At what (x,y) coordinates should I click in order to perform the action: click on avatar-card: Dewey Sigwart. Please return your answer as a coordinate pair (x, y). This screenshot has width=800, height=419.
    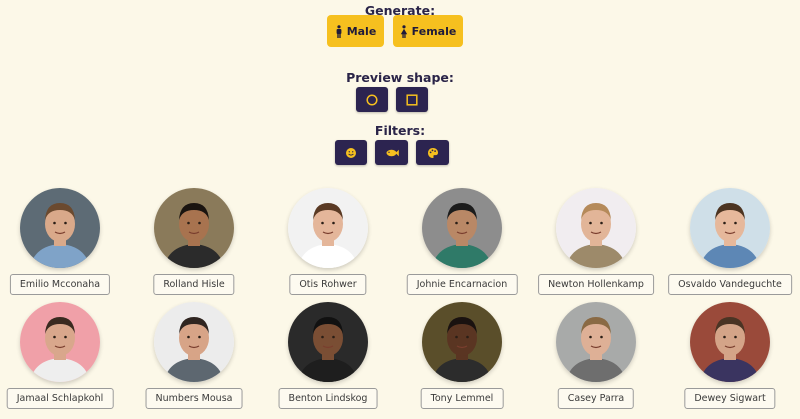
    Looking at the image, I should click on (730, 359).